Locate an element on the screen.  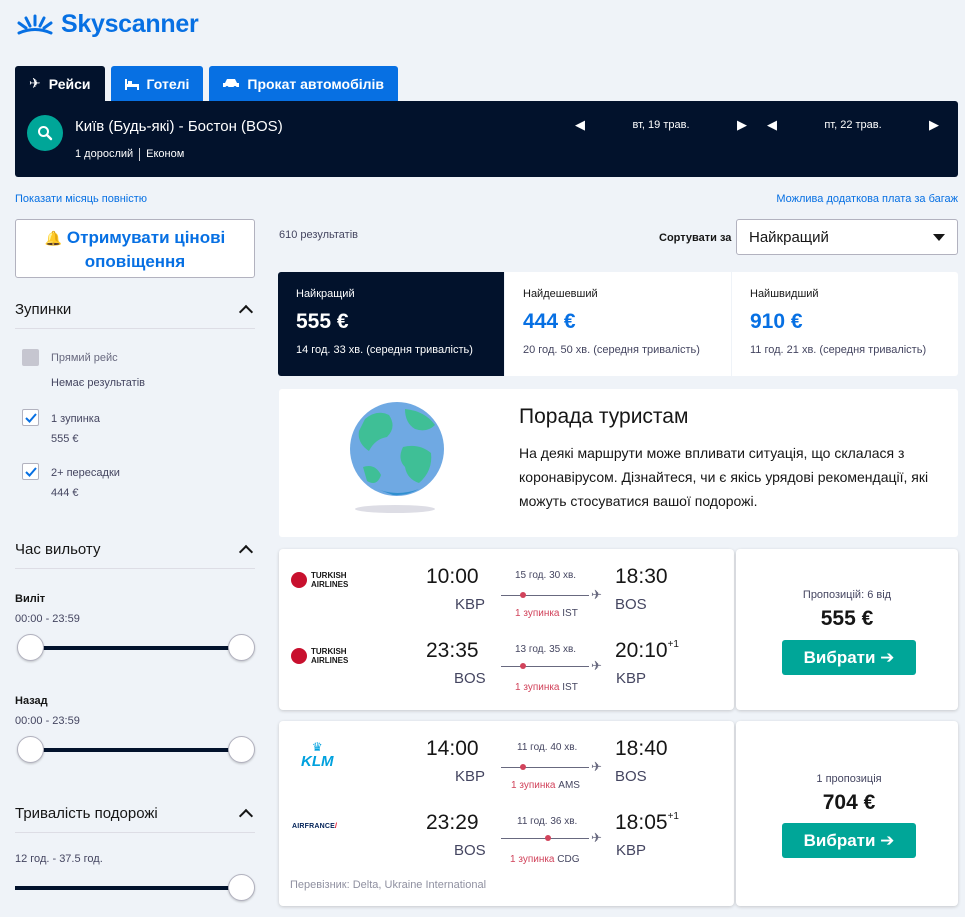
klm-crown-icon: ♛ is located at coordinates (317, 747).